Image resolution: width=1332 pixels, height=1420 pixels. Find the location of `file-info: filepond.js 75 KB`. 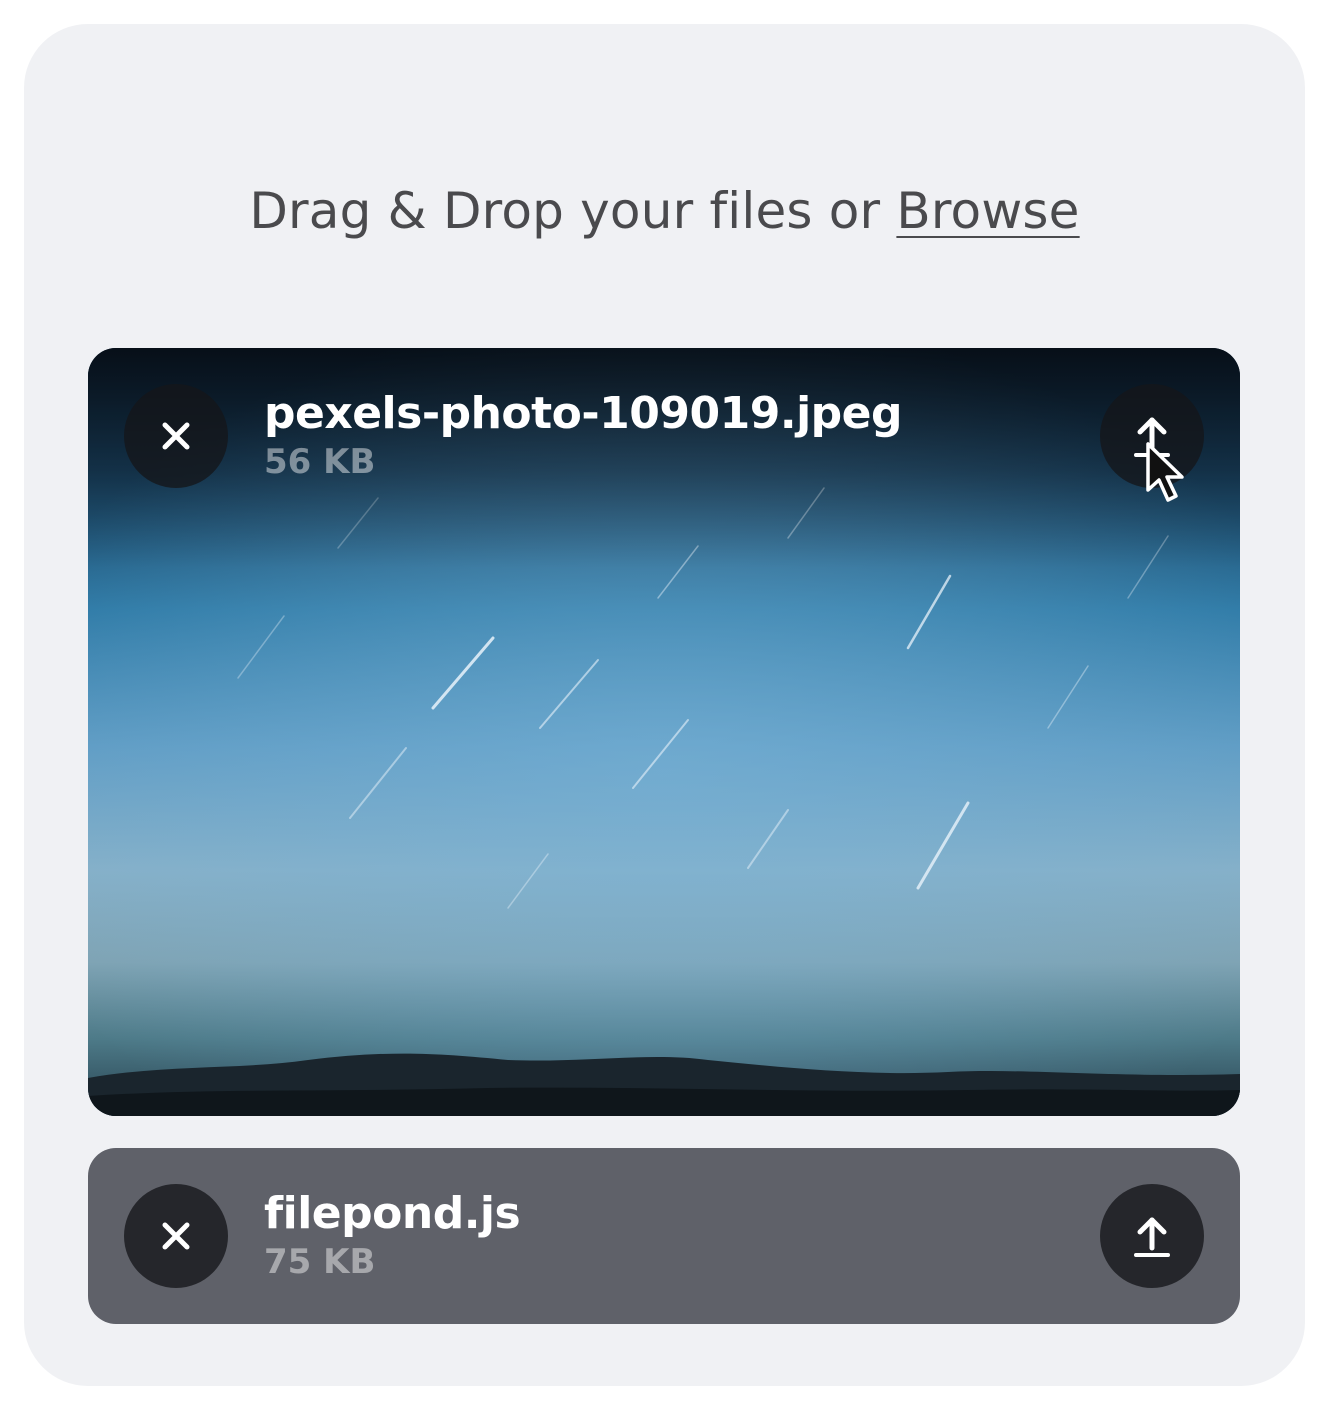

file-info: filepond.js 75 KB is located at coordinates (392, 1236).